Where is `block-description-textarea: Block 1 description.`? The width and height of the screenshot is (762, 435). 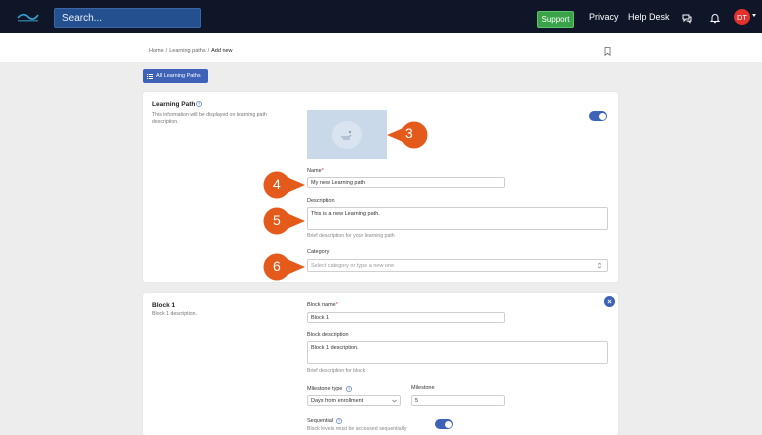 block-description-textarea: Block 1 description. is located at coordinates (457, 352).